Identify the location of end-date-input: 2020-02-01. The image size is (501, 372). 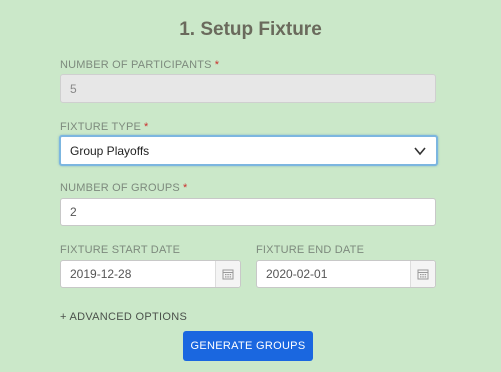
(346, 274).